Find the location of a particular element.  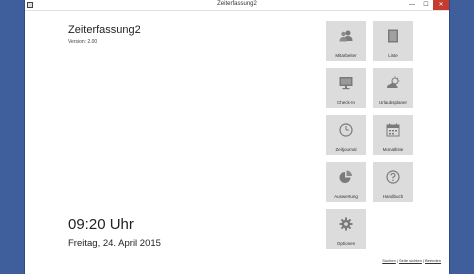

version-label: Version: 2.00 is located at coordinates (83, 42).